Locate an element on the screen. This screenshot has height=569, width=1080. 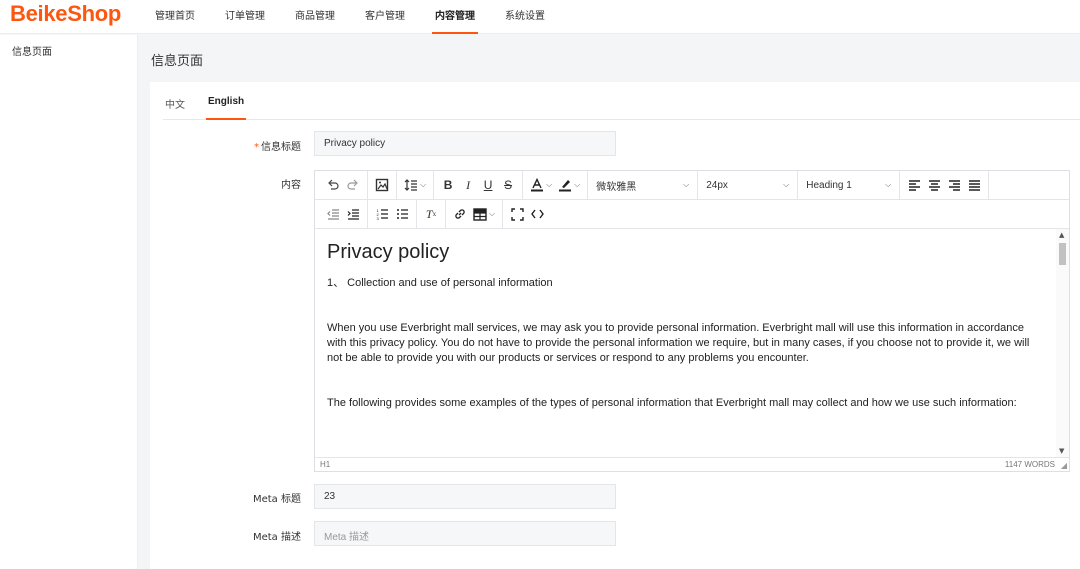
color-group: ⌵ ⌵ is located at coordinates (556, 185).